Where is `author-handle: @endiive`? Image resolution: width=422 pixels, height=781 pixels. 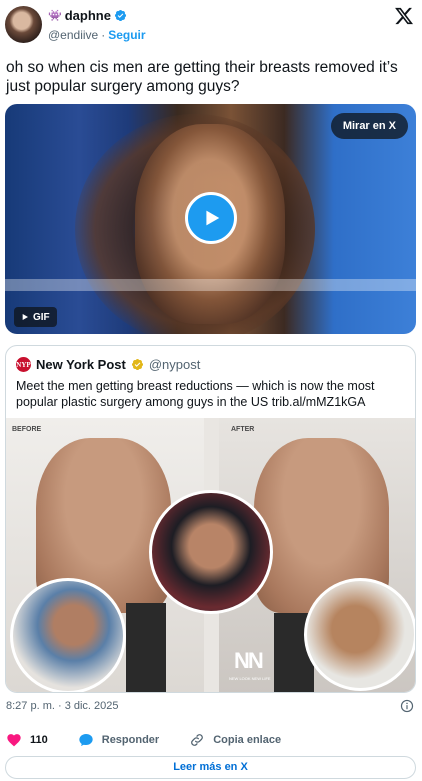
author-handle: @endiive is located at coordinates (73, 35).